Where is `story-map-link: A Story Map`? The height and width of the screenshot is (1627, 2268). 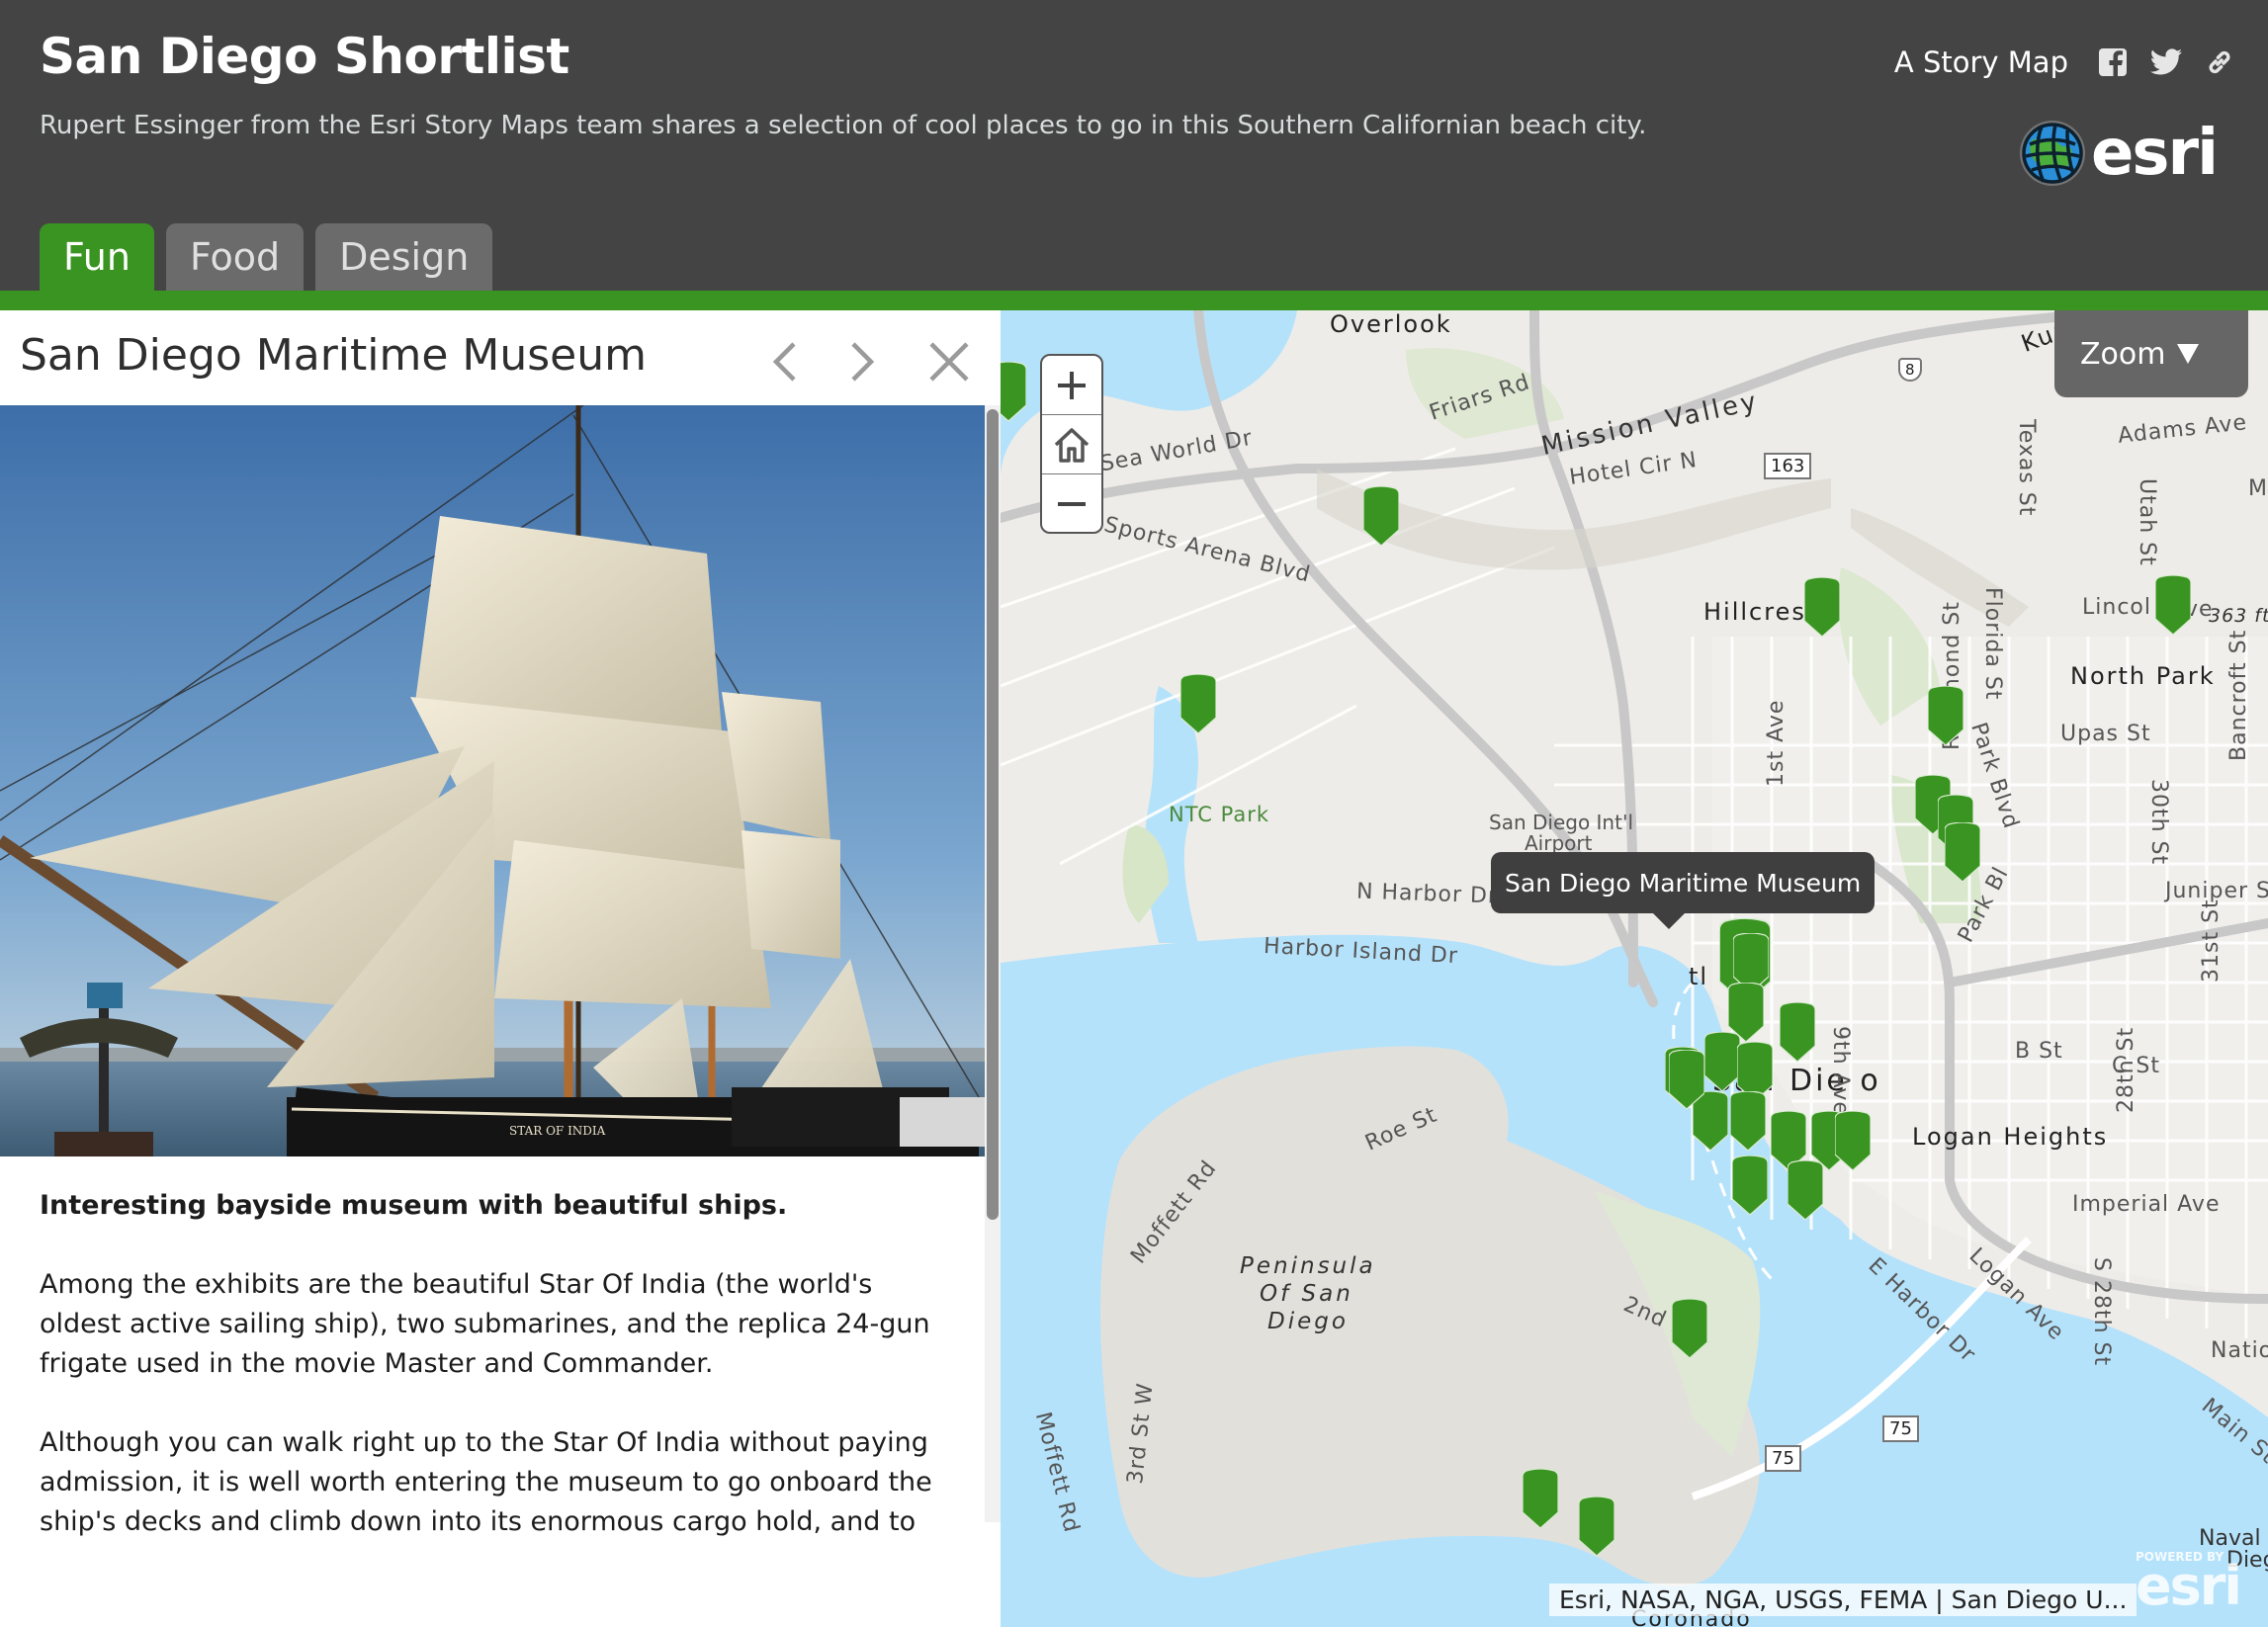 story-map-link: A Story Map is located at coordinates (1981, 62).